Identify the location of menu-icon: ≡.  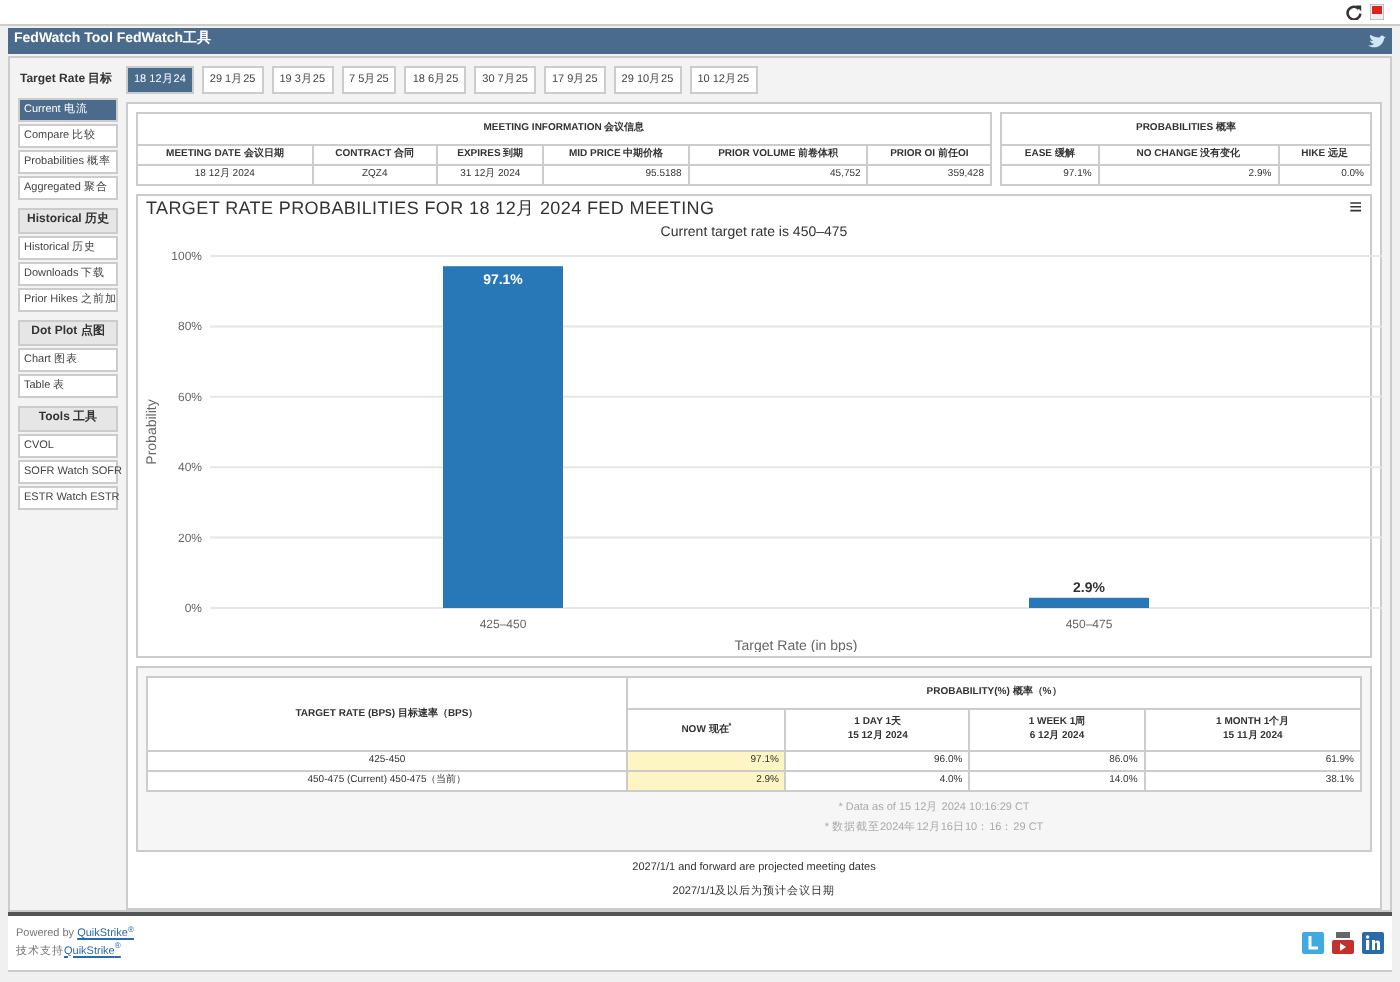
(1355, 209).